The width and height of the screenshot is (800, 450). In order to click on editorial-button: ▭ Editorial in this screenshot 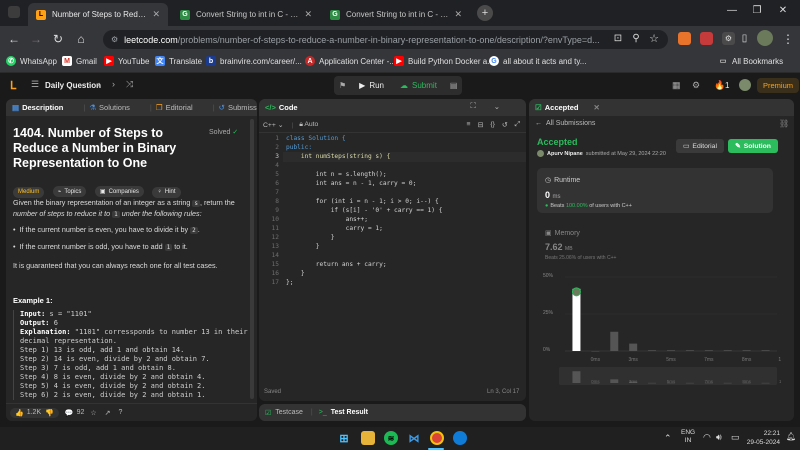, I will do `click(700, 146)`.